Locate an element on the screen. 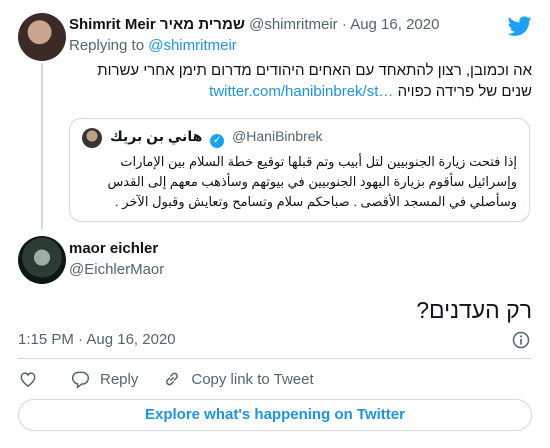 The height and width of the screenshot is (448, 550). heart-icon is located at coordinates (28, 379).